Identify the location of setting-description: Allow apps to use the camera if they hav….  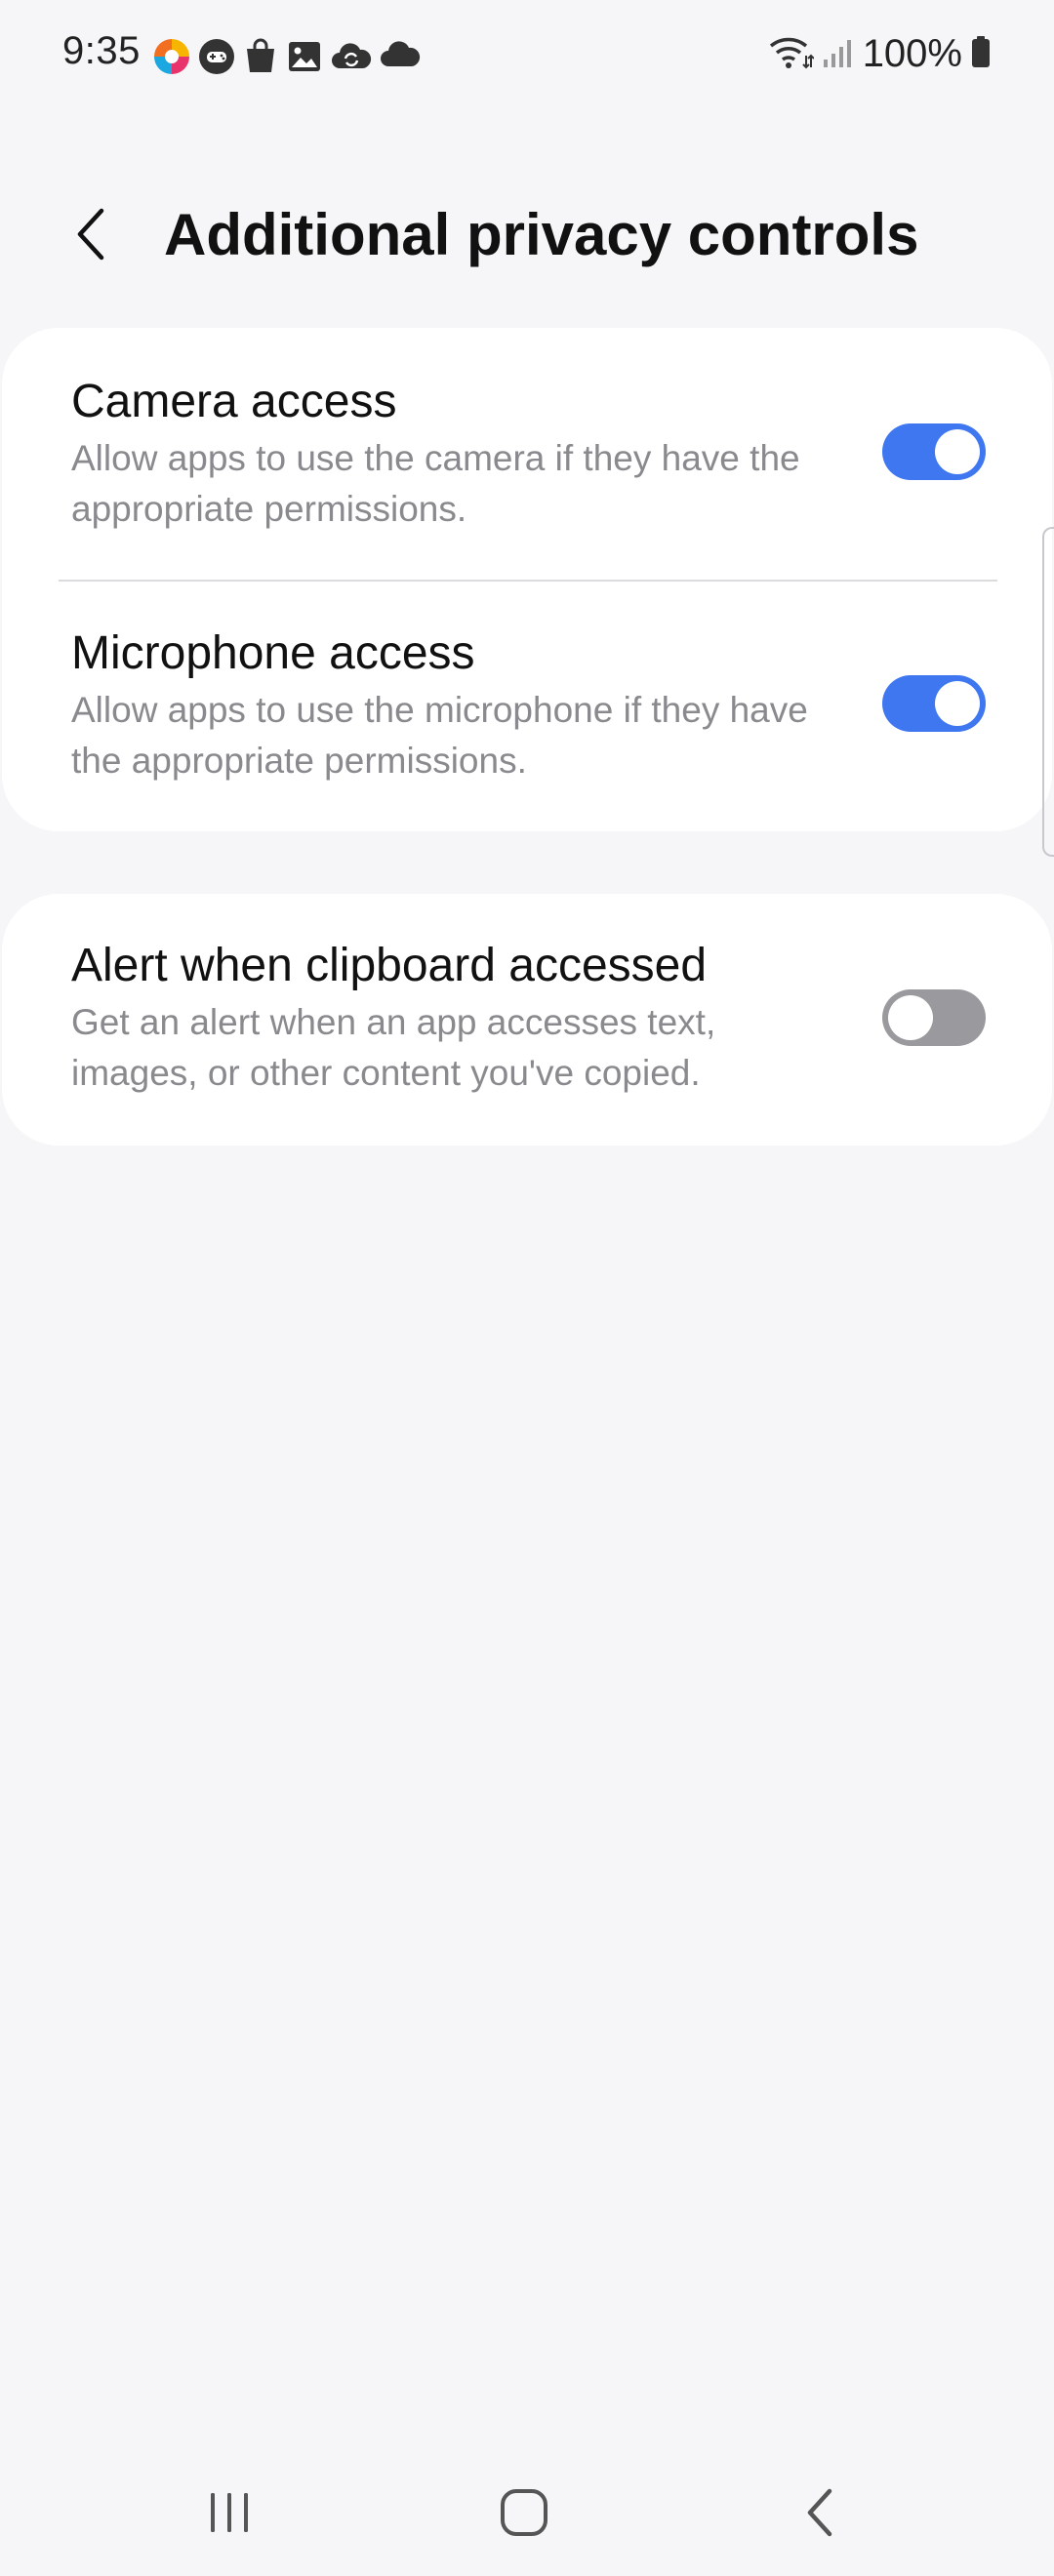
(435, 483).